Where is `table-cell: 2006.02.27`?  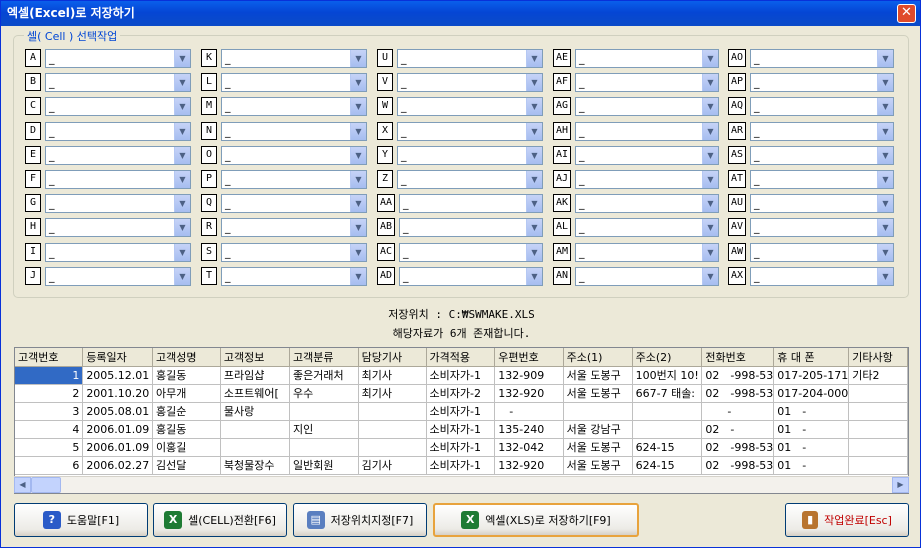
table-cell: 2006.02.27 is located at coordinates (118, 465).